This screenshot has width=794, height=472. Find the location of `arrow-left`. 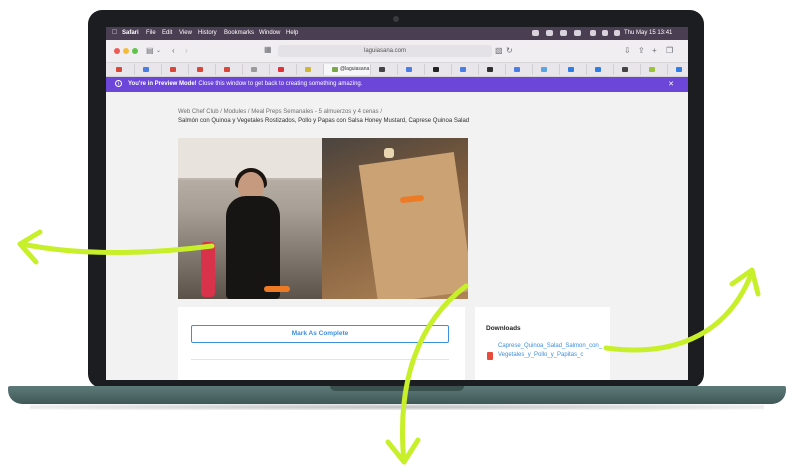

arrow-left is located at coordinates (117, 248).